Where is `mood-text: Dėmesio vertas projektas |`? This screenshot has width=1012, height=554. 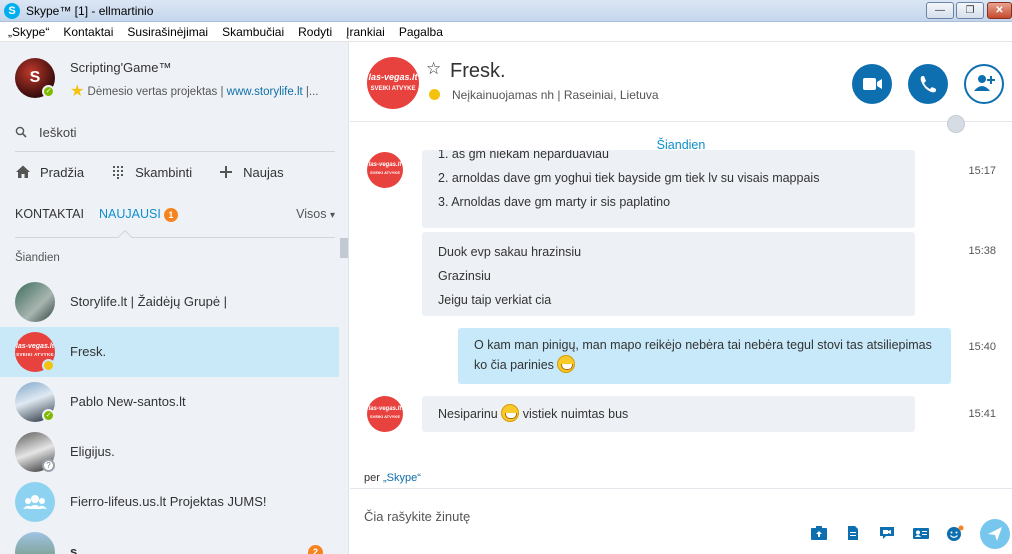
mood-text: Dėmesio vertas projektas | is located at coordinates (157, 92).